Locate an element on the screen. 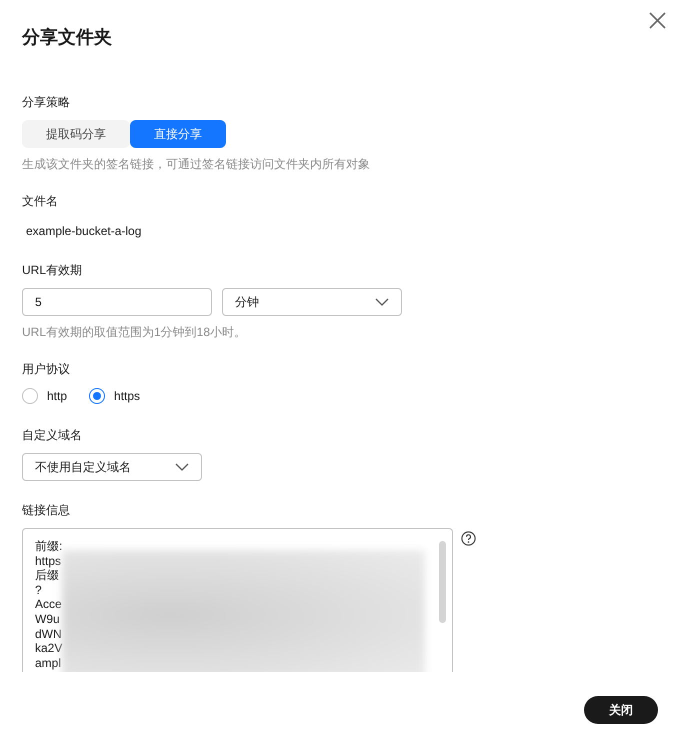  field-label: URL有效期 is located at coordinates (52, 270).